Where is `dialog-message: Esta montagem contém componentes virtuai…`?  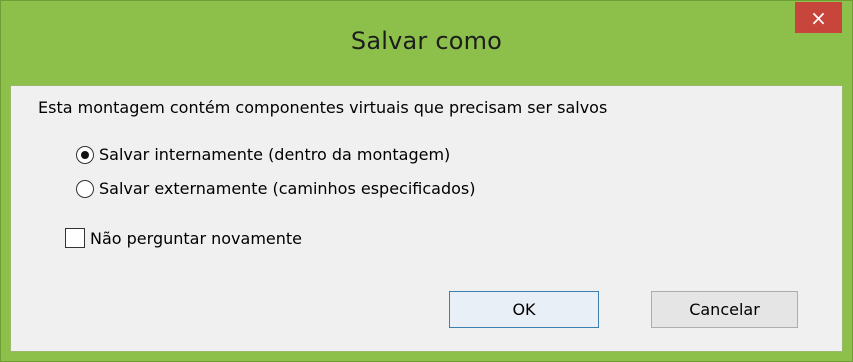 dialog-message: Esta montagem contém componentes virtuai… is located at coordinates (323, 107).